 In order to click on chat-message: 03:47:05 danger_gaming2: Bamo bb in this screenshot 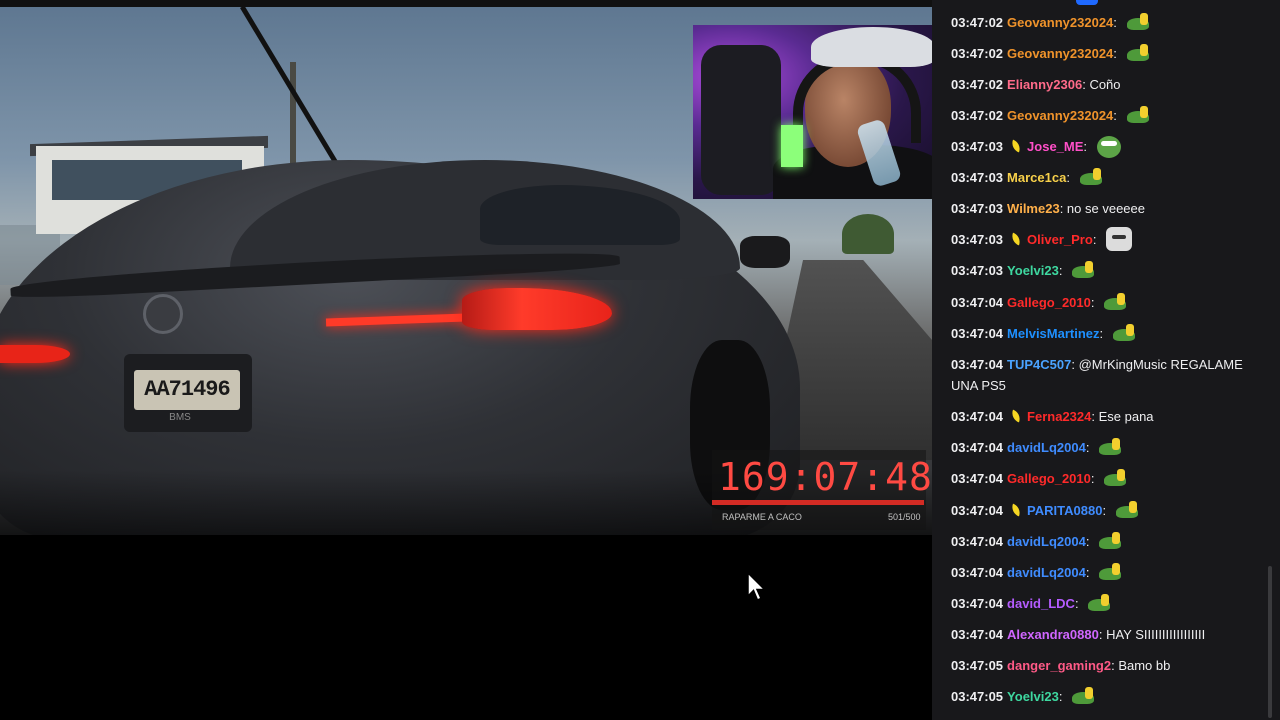, I will do `click(1101, 665)`.